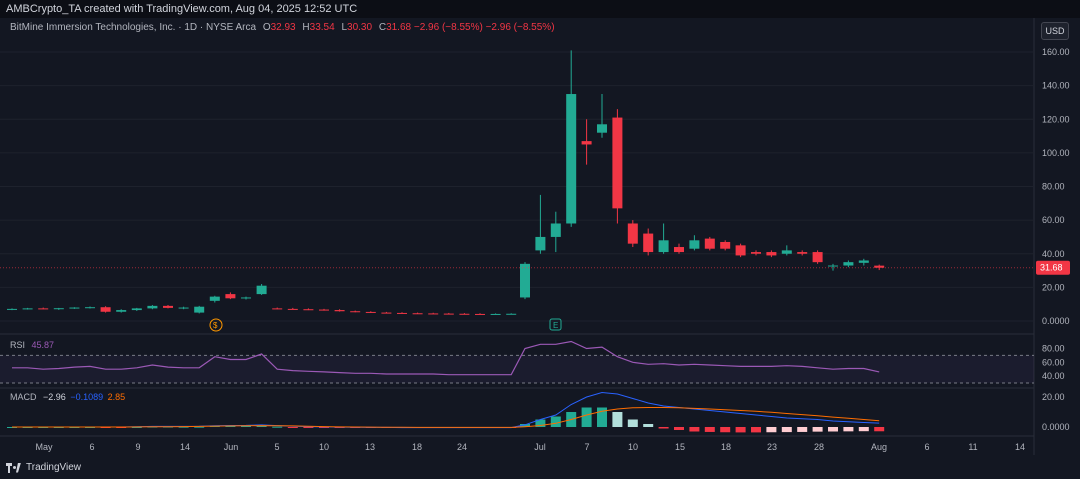 This screenshot has height=479, width=1080. Describe the element at coordinates (1053, 287) in the screenshot. I see `price-axis-label: 20.00` at that location.